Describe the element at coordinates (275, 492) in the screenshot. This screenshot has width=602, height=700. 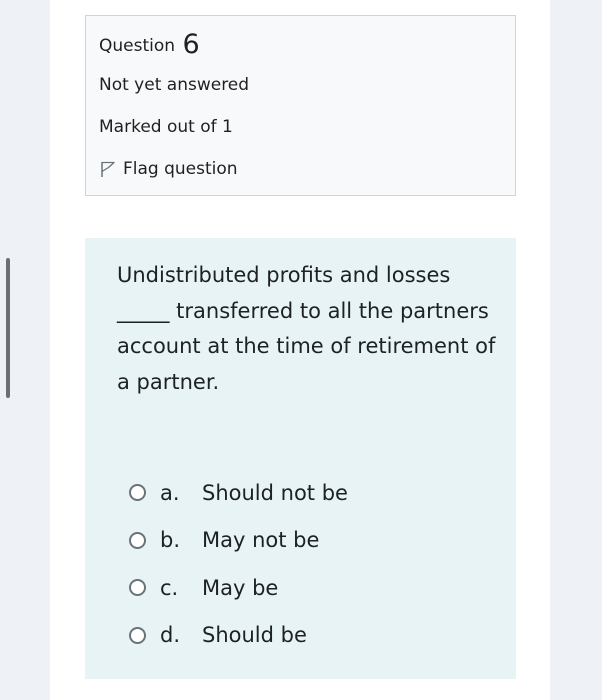
I see `option-label: Should not be` at that location.